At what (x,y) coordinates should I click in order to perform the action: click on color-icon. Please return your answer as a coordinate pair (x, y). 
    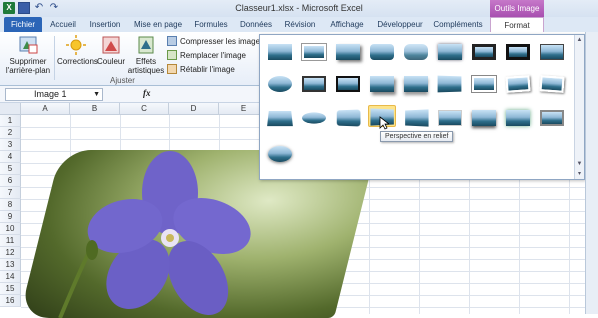
    Looking at the image, I should click on (111, 45).